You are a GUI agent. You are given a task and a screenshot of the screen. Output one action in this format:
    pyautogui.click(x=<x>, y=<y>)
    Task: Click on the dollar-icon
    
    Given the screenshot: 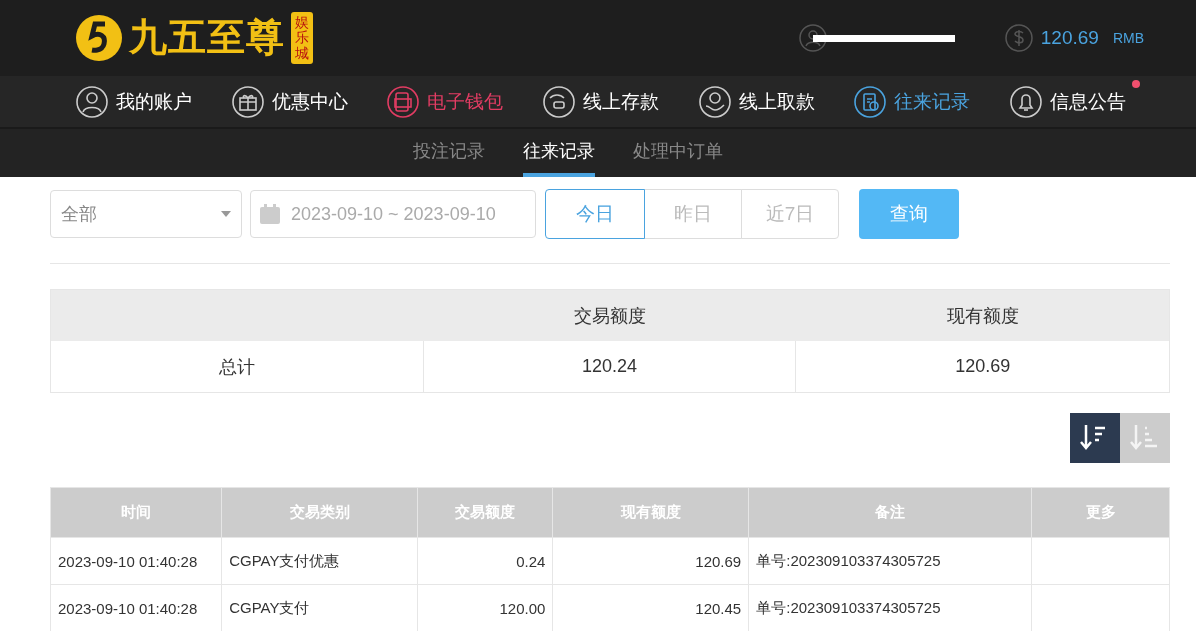 What is the action you would take?
    pyautogui.click(x=1018, y=38)
    